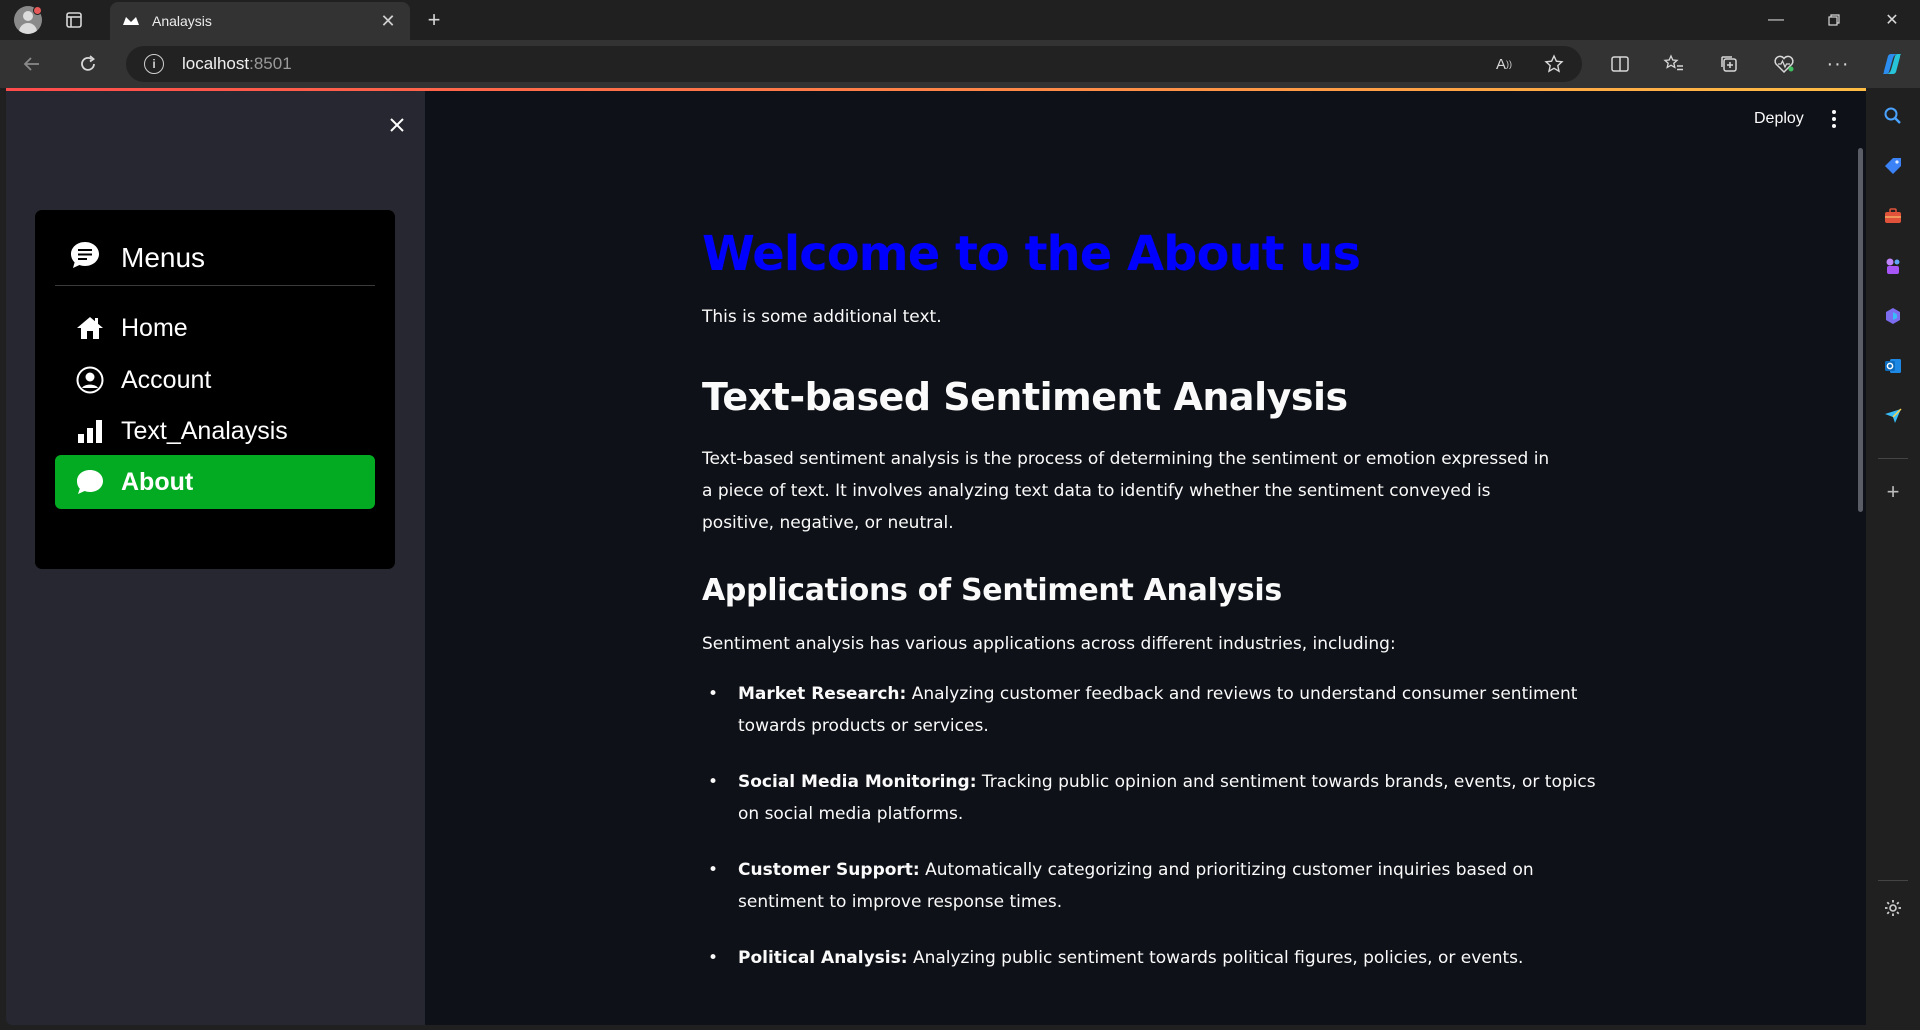 The image size is (1920, 1030). What do you see at coordinates (270, 63) in the screenshot?
I see `url-port: :8501` at bounding box center [270, 63].